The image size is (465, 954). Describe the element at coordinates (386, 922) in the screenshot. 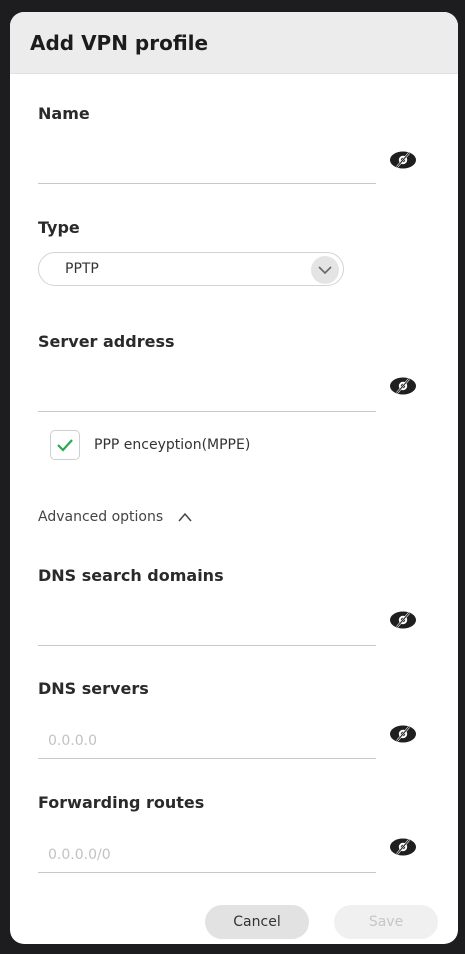

I see `save-button: Save` at that location.